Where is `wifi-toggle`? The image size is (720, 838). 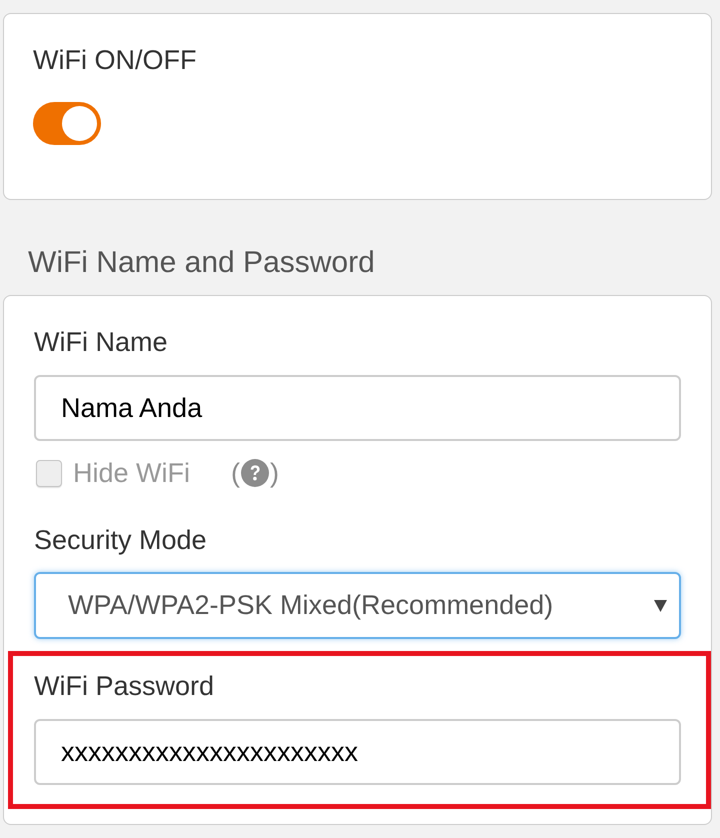
wifi-toggle is located at coordinates (67, 123).